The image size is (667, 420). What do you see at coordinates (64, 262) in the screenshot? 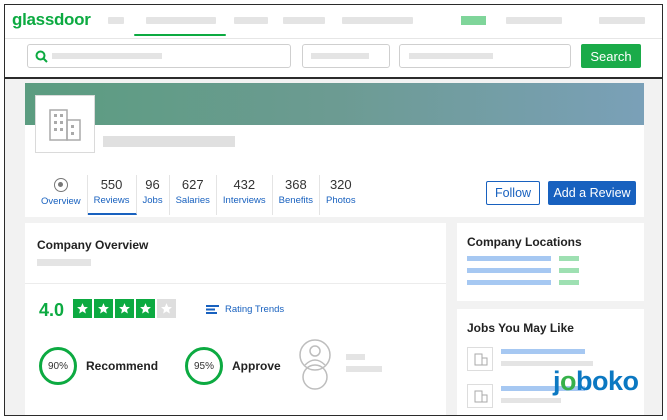
I see `overview-placeholder` at bounding box center [64, 262].